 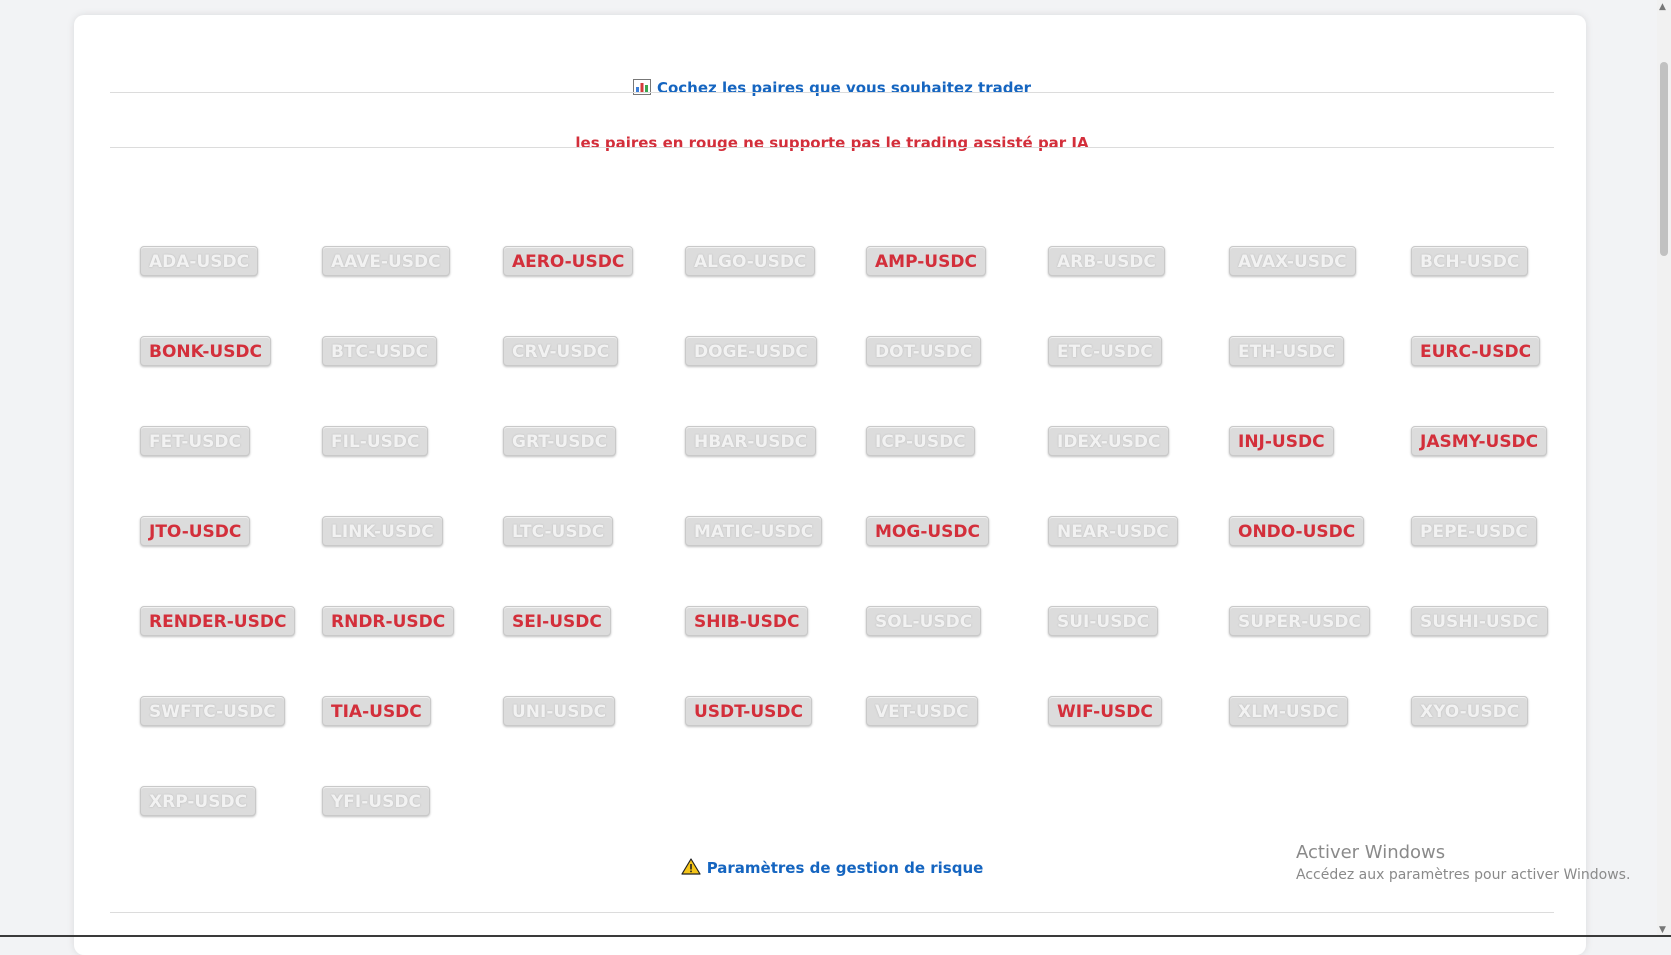 What do you see at coordinates (1103, 621) in the screenshot?
I see `pair-checkbox-sui-usdc: SUI-USDC` at bounding box center [1103, 621].